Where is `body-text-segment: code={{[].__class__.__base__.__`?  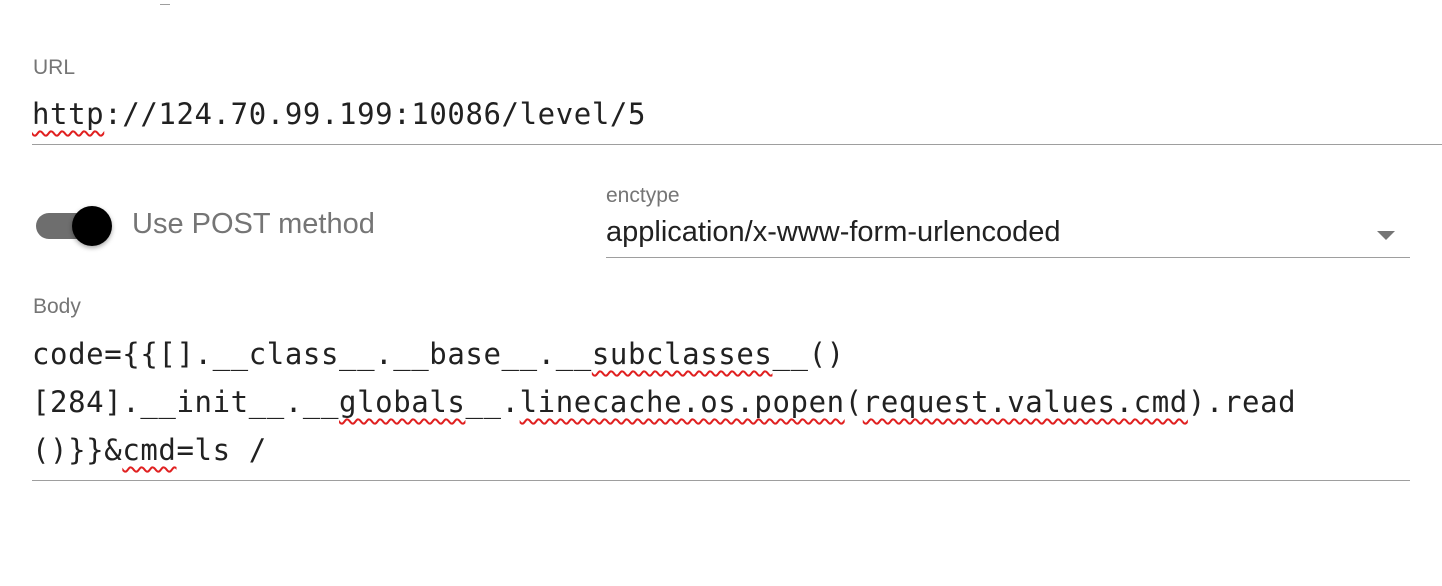
body-text-segment: code={{[].__class__.__base__.__ is located at coordinates (312, 354).